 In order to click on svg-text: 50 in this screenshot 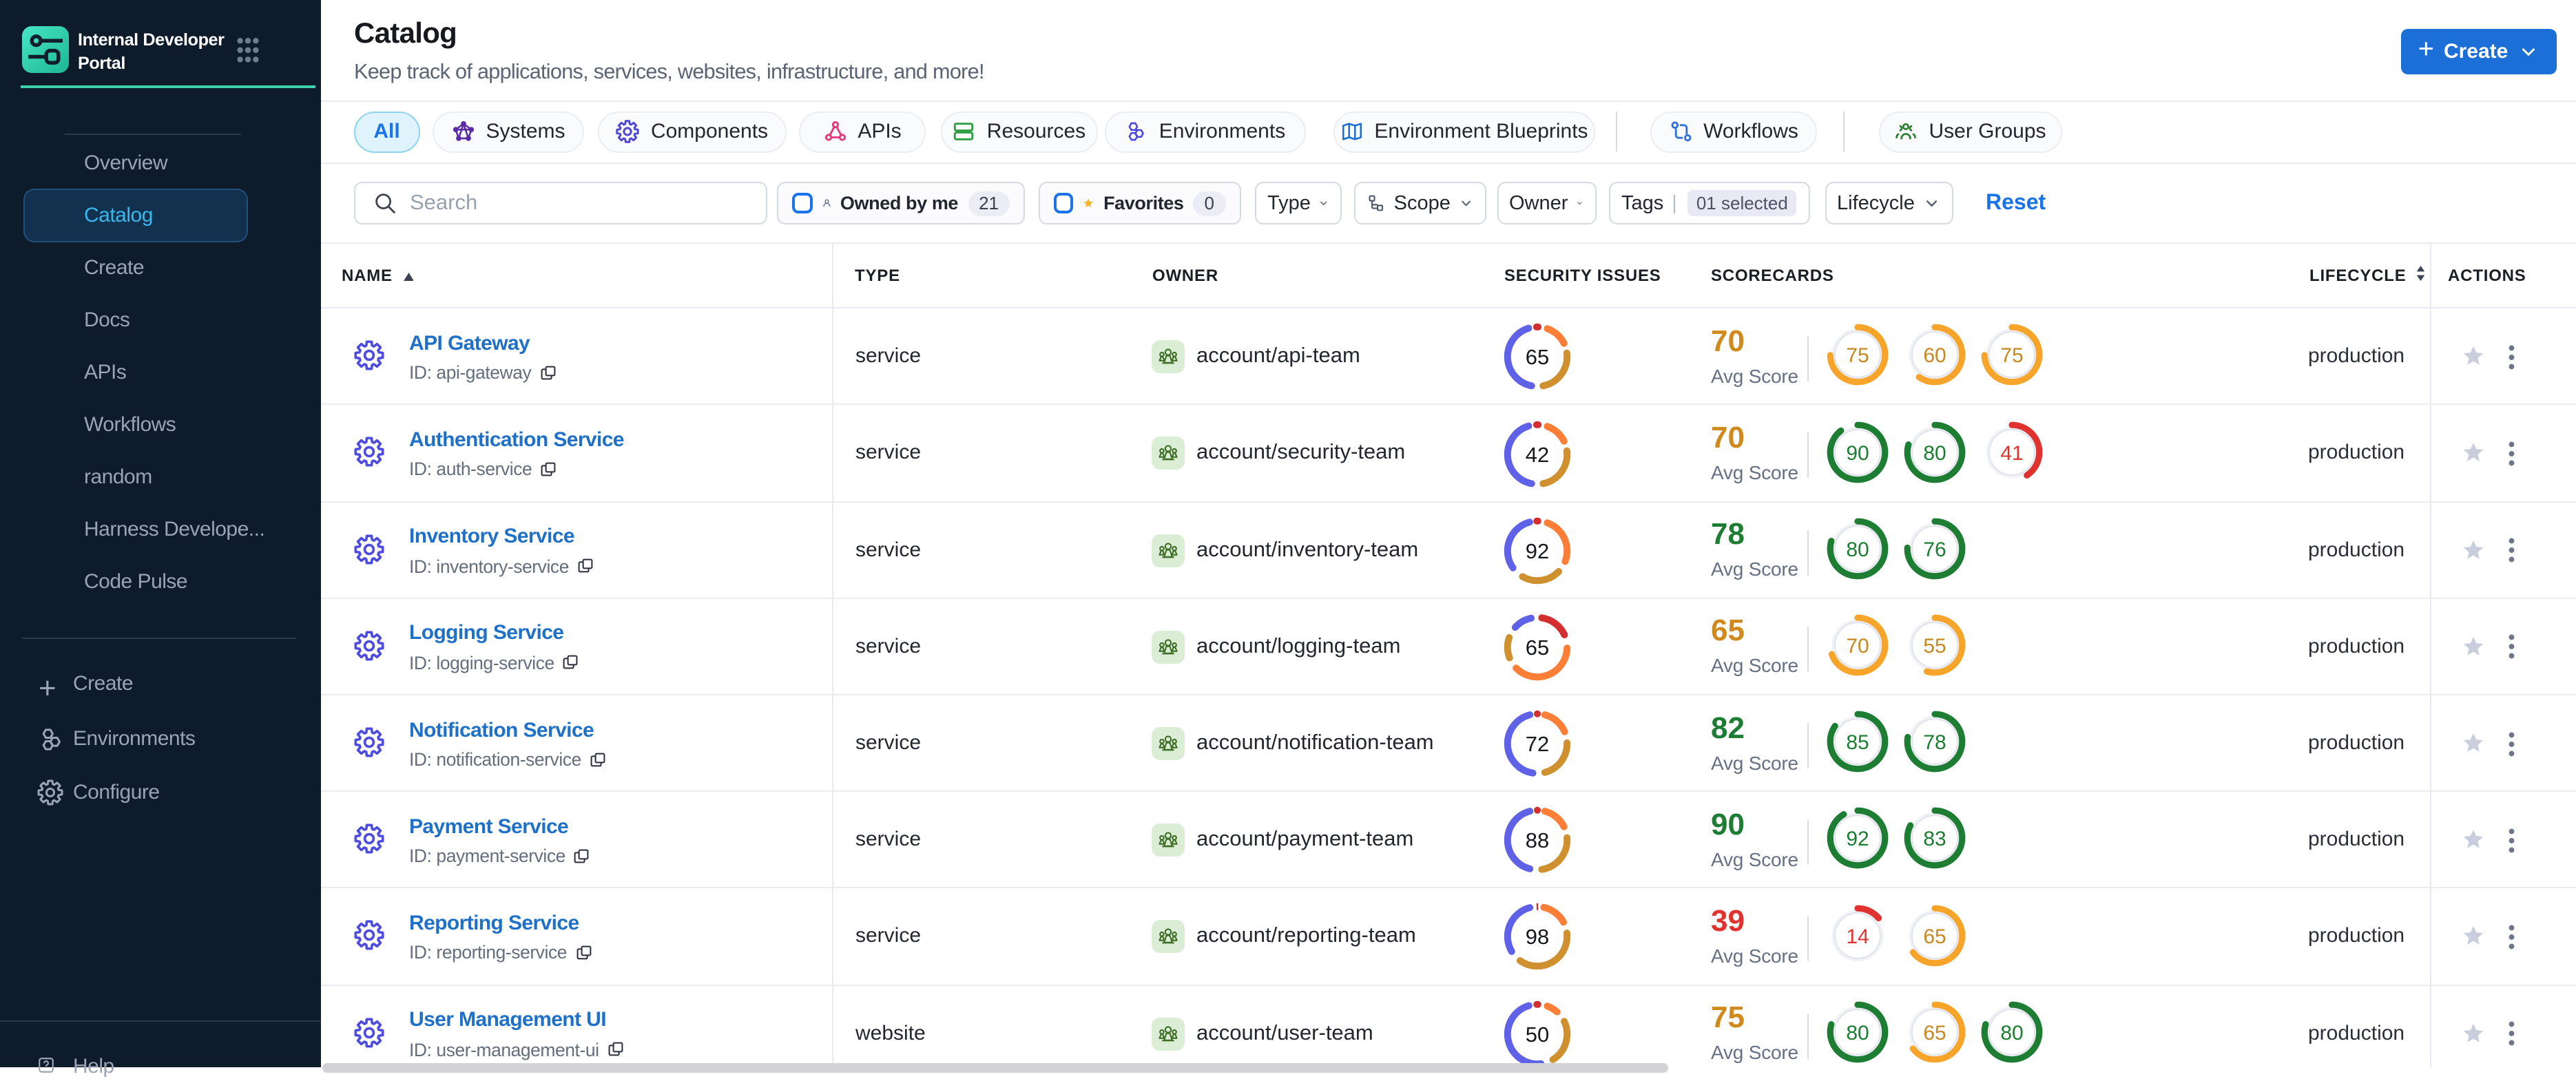, I will do `click(1537, 1034)`.